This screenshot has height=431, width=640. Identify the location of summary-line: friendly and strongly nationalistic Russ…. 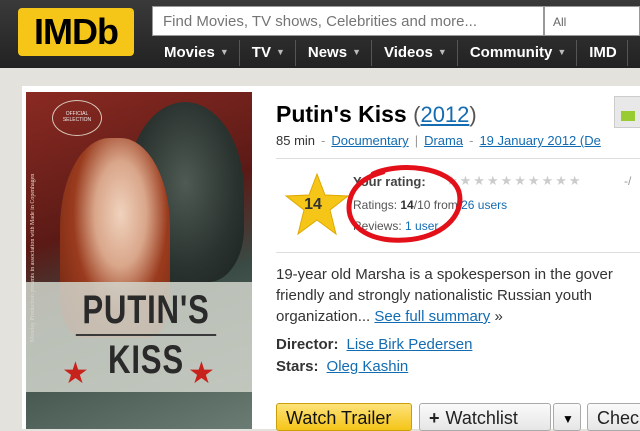
(434, 295).